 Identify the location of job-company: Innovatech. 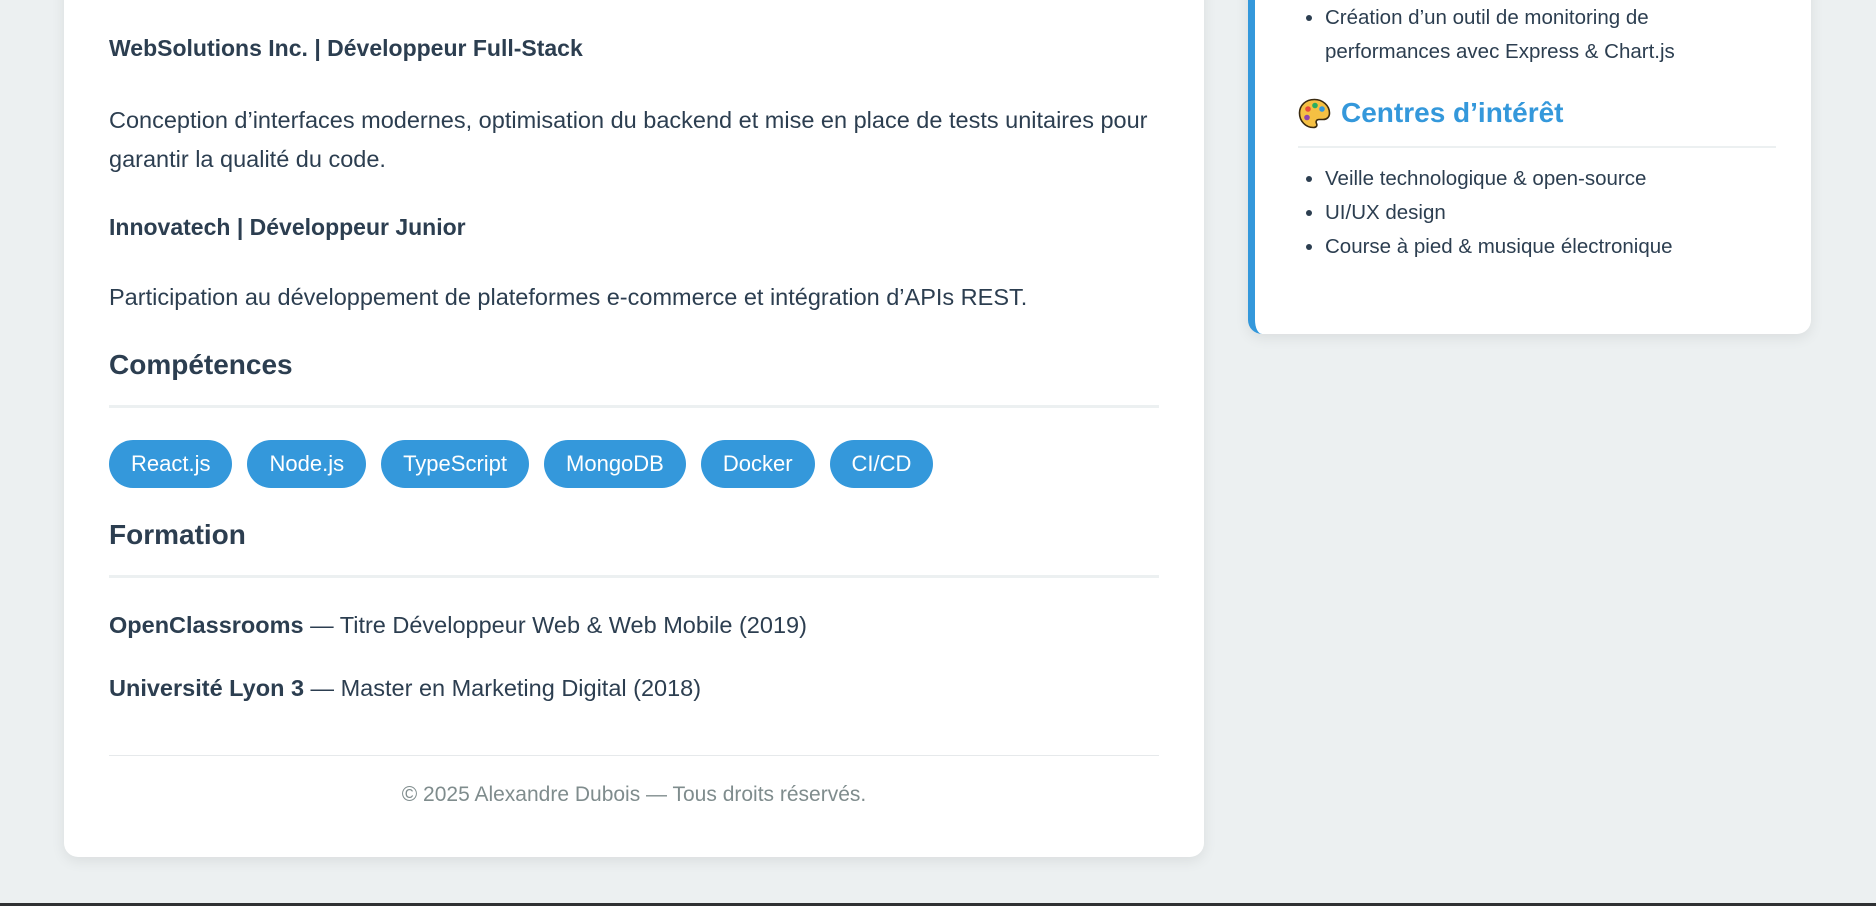
(170, 227).